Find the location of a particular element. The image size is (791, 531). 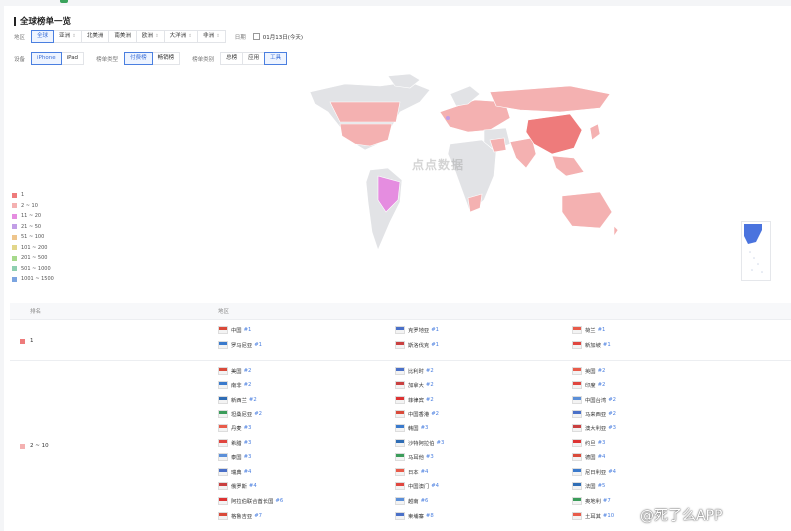

device-button-ipad: iPad is located at coordinates (72, 58).